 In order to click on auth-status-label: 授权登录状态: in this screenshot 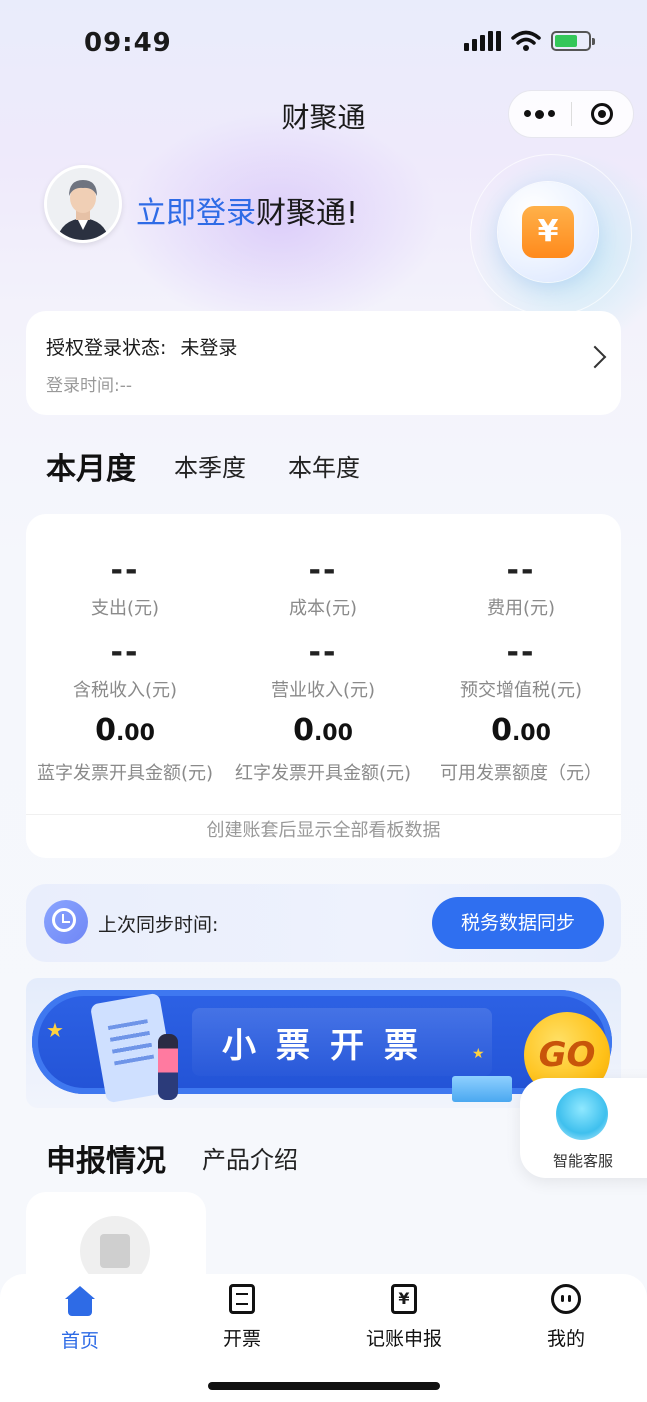, I will do `click(106, 348)`.